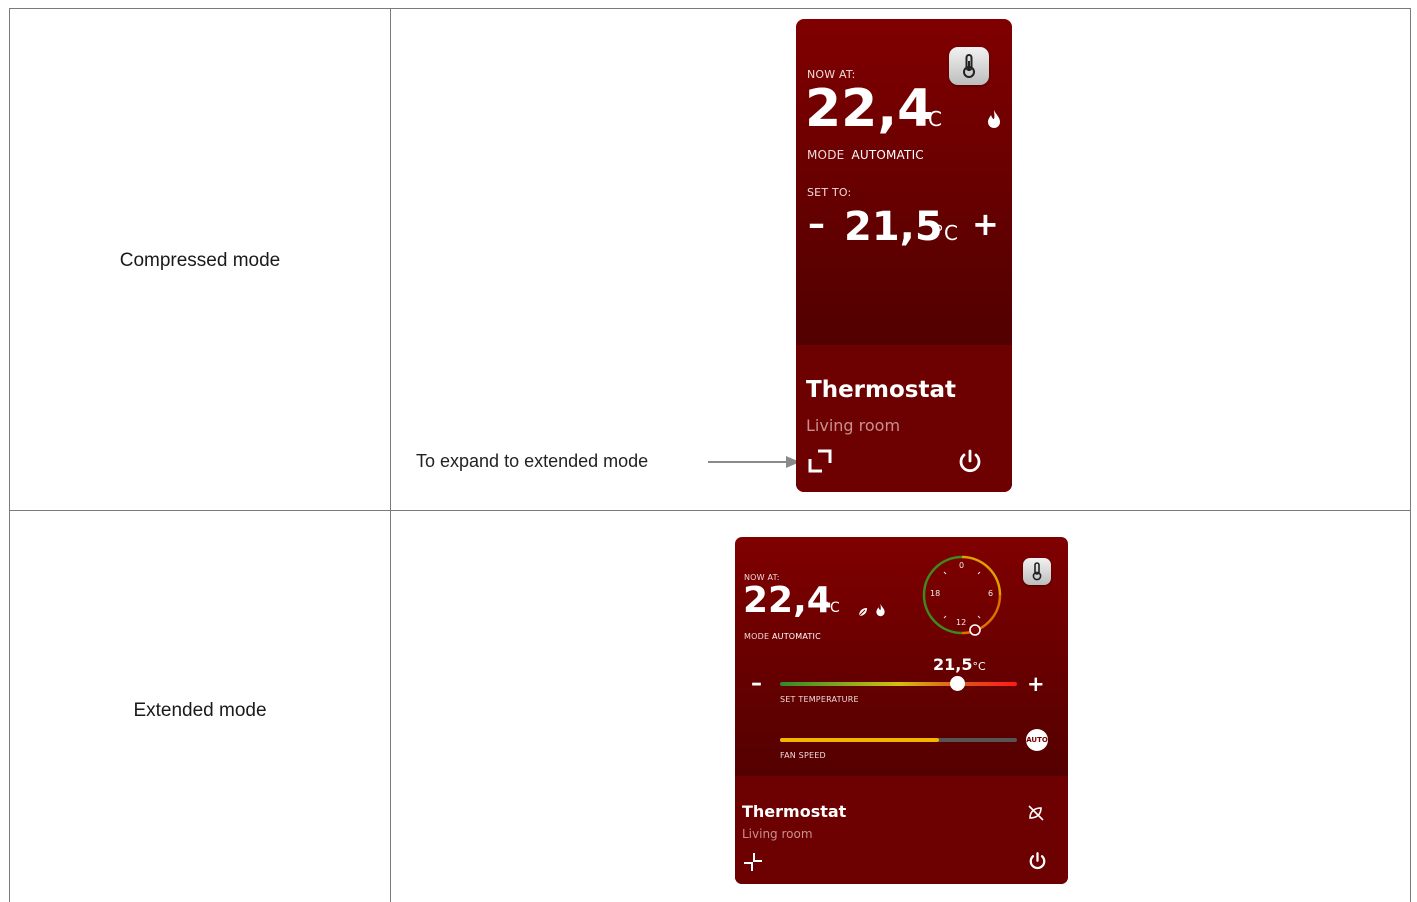 This screenshot has width=1417, height=902. Describe the element at coordinates (820, 463) in the screenshot. I see `expand-icon` at that location.